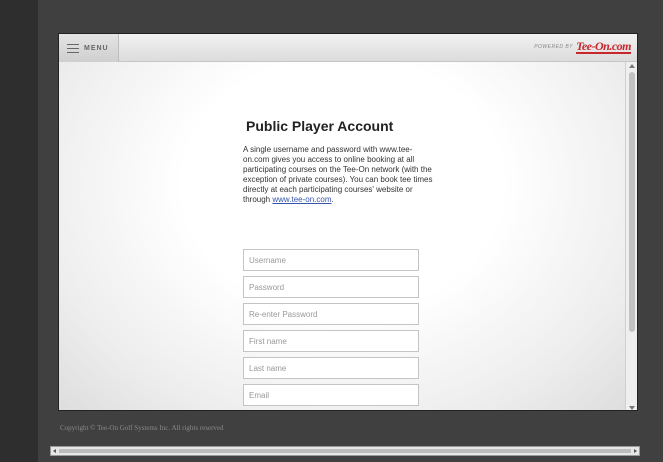 The image size is (663, 462). What do you see at coordinates (320, 126) in the screenshot?
I see `page-title: Public Player Account` at bounding box center [320, 126].